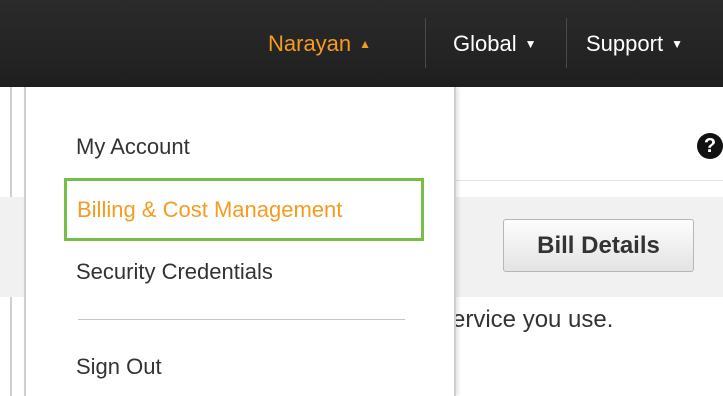 The height and width of the screenshot is (396, 723). What do you see at coordinates (710, 146) in the screenshot?
I see `help-icon: ?` at bounding box center [710, 146].